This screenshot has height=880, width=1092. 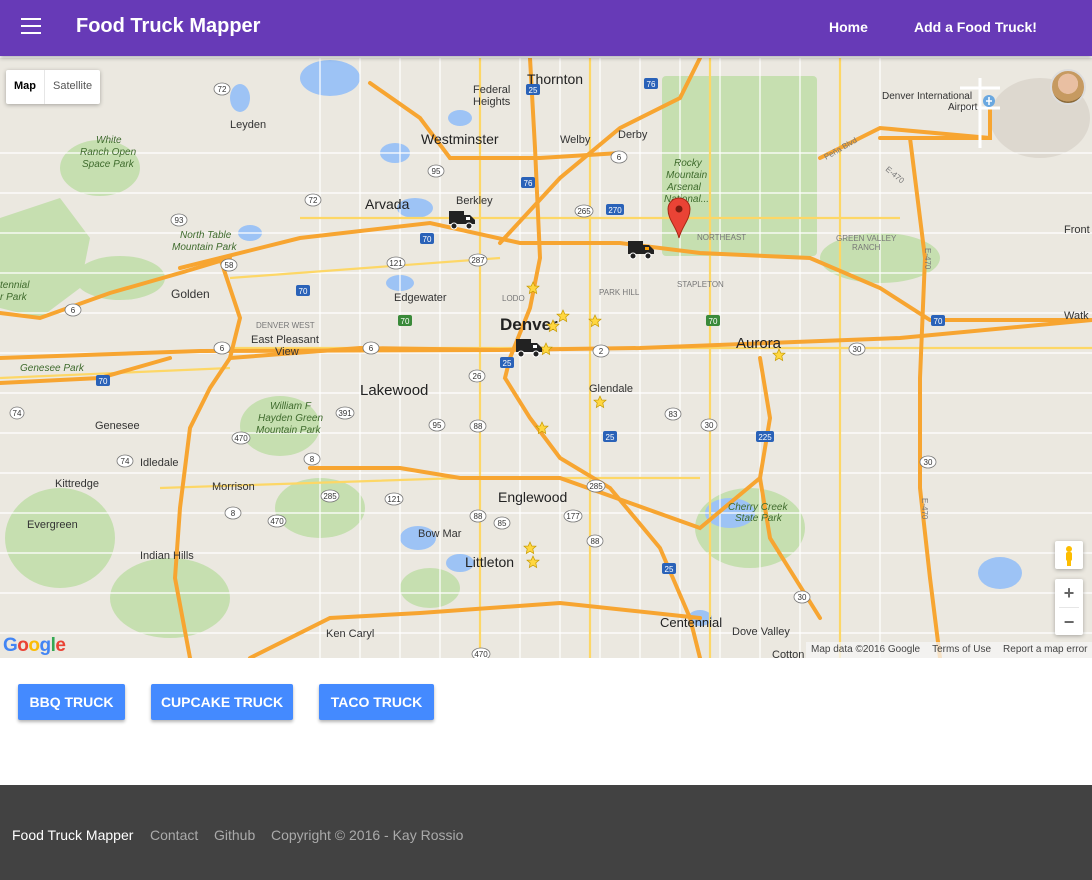 I want to click on truck-button-row: BBQ TRUCK CUPCAKE TRUCK TACO TRUCK, so click(x=546, y=721).